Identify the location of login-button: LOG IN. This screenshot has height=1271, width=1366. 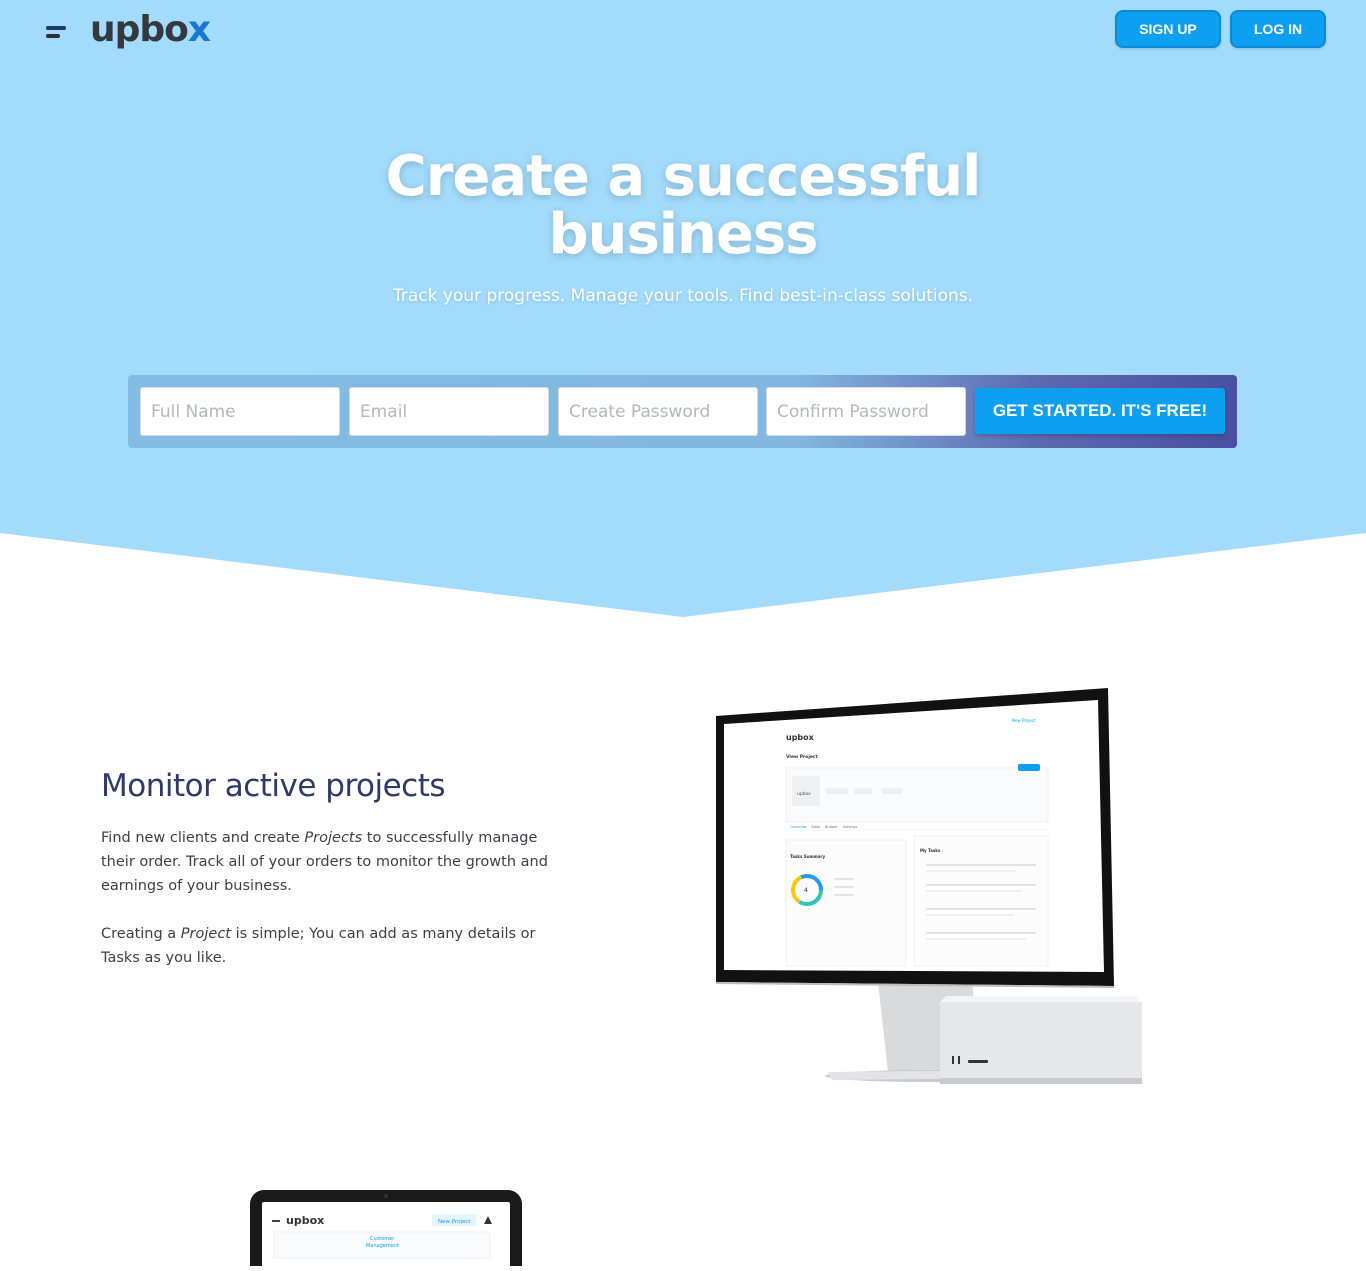
(1278, 29).